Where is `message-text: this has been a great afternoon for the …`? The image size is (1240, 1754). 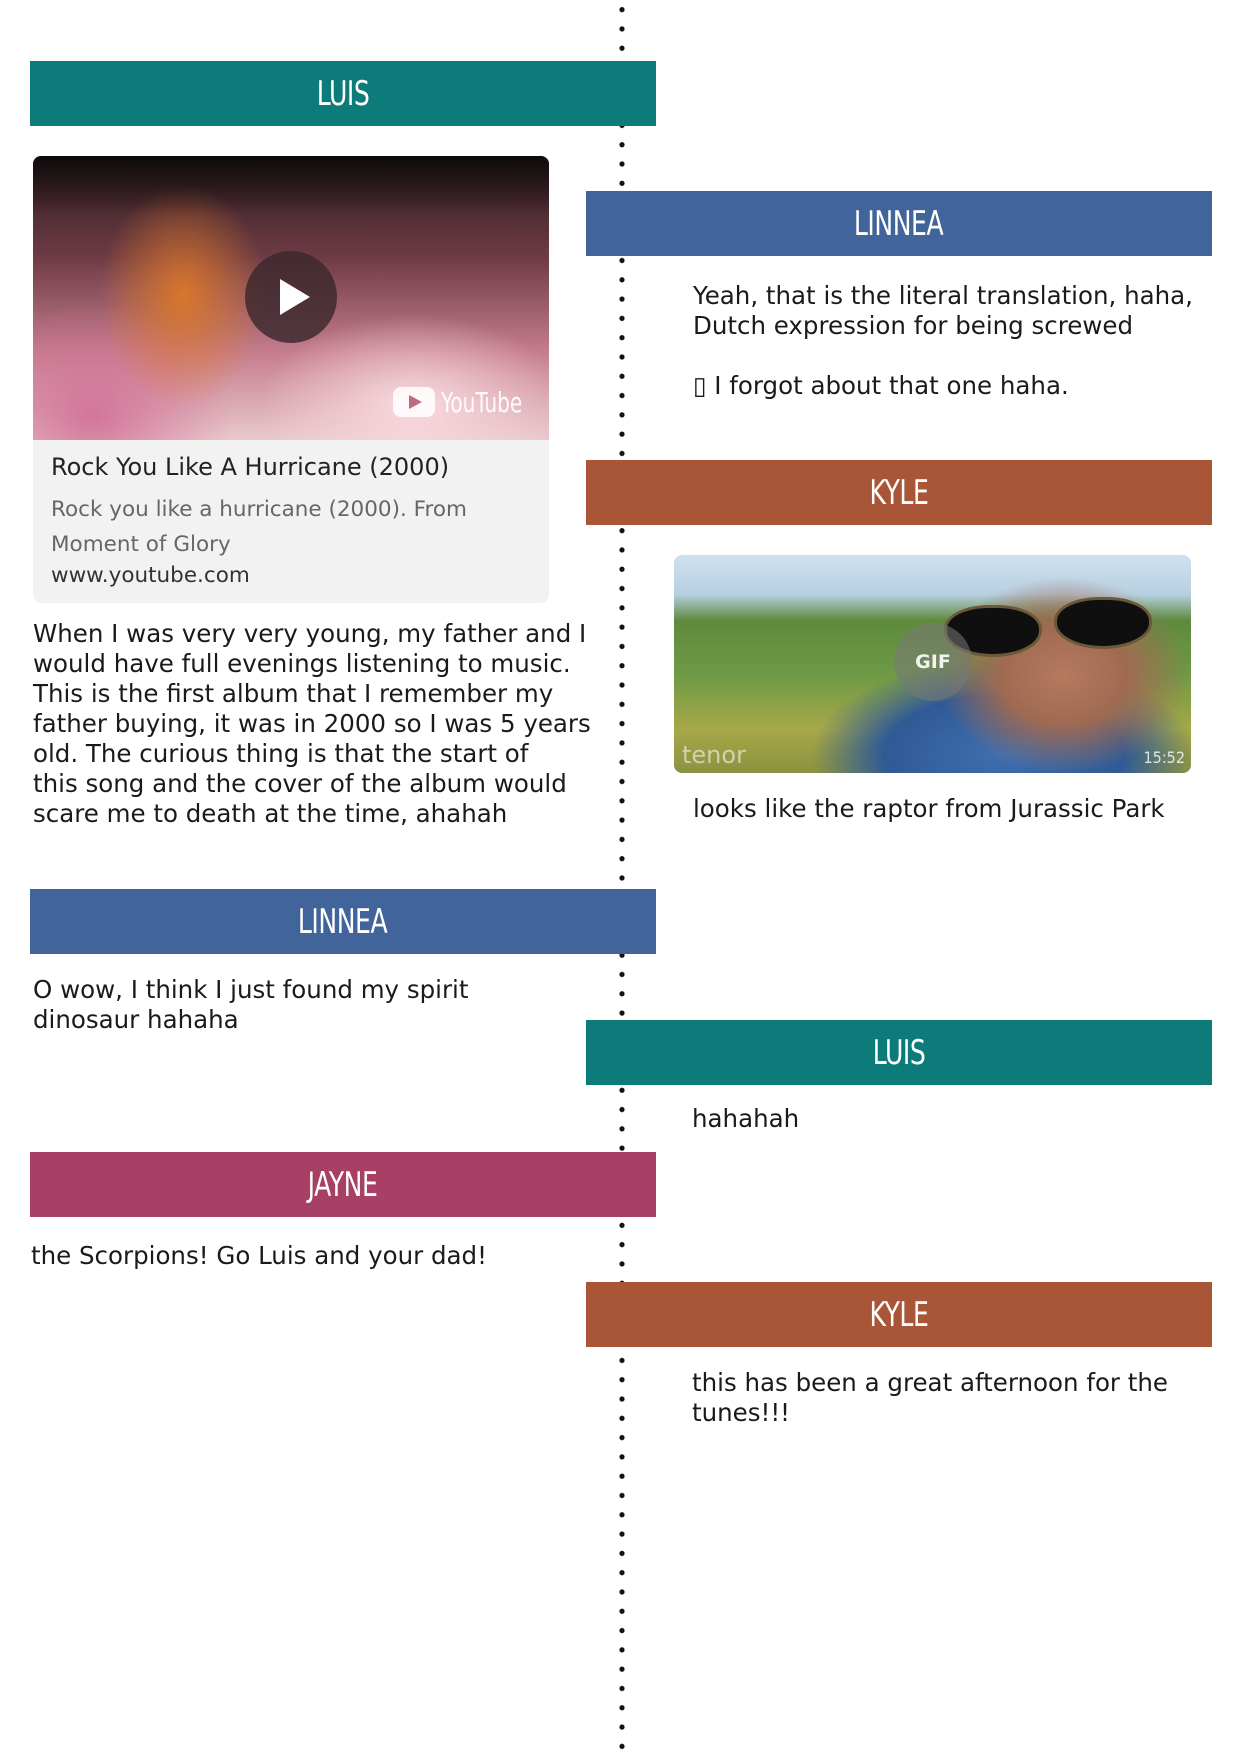 message-text: this has been a great afternoon for the … is located at coordinates (930, 1397).